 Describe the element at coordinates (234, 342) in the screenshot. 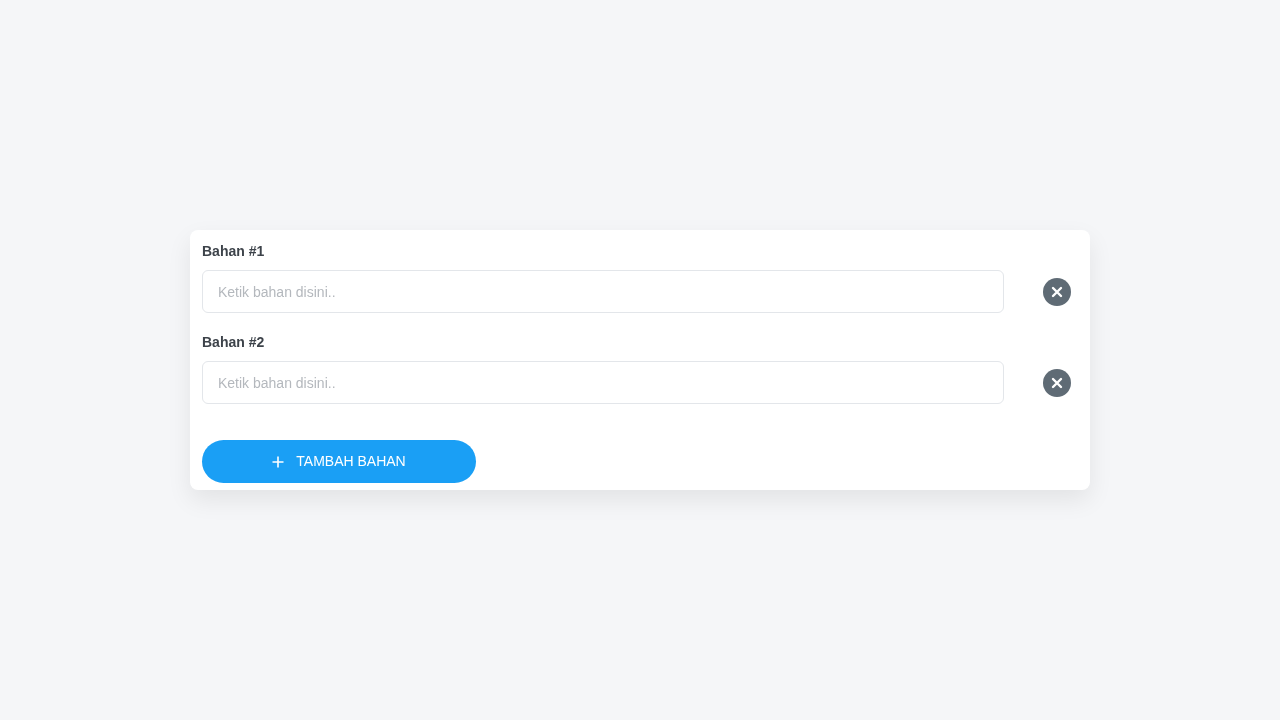

I see `field-label: Bahan #2` at that location.